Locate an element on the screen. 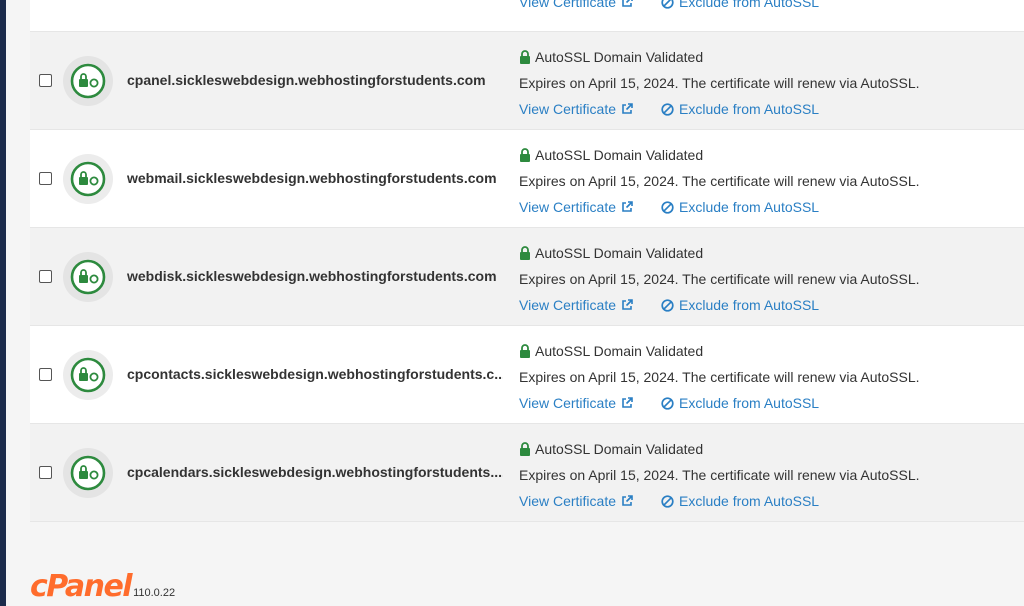 Image resolution: width=1024 pixels, height=606 pixels. table-row-partial: View Certificate Exclude from AutoSSL is located at coordinates (527, 16).